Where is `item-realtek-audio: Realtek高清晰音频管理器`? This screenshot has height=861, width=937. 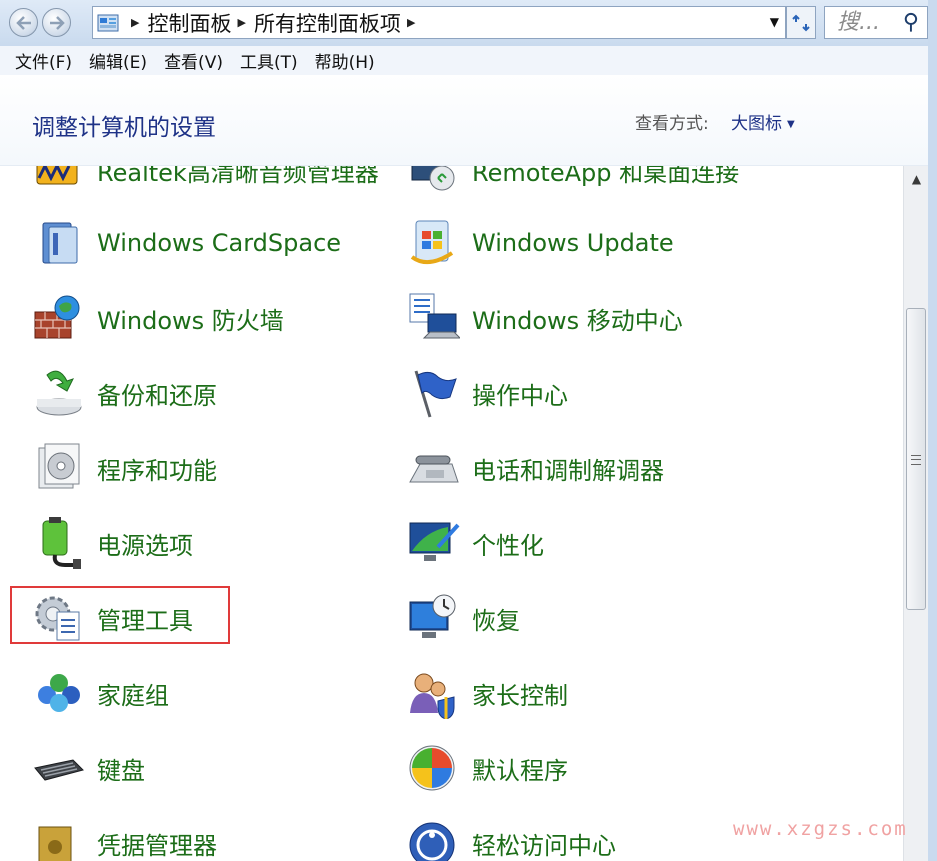
item-realtek-audio: Realtek高清晰音频管理器 is located at coordinates (206, 183).